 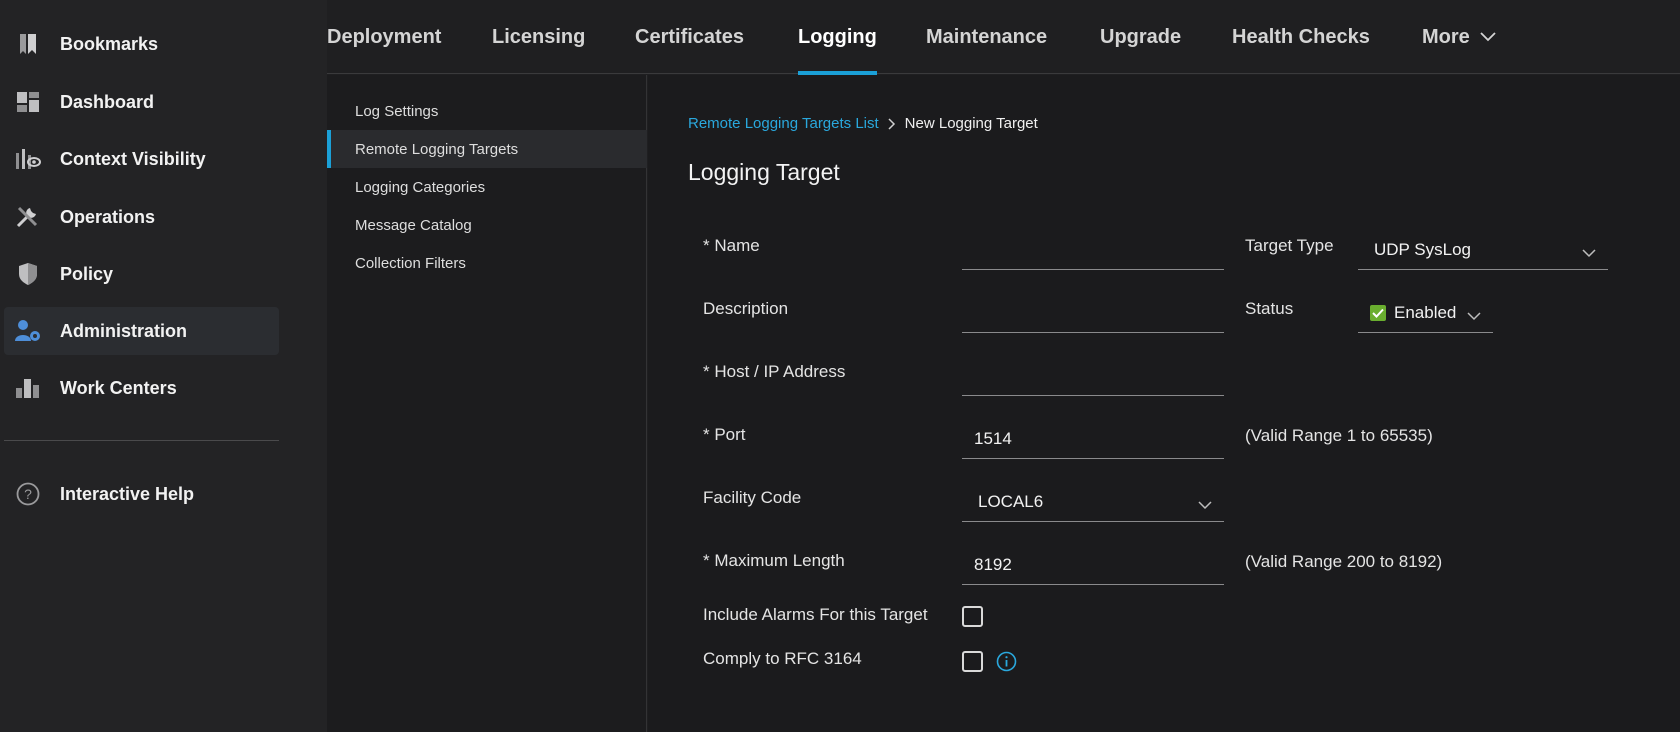 What do you see at coordinates (1093, 439) in the screenshot?
I see `port-input` at bounding box center [1093, 439].